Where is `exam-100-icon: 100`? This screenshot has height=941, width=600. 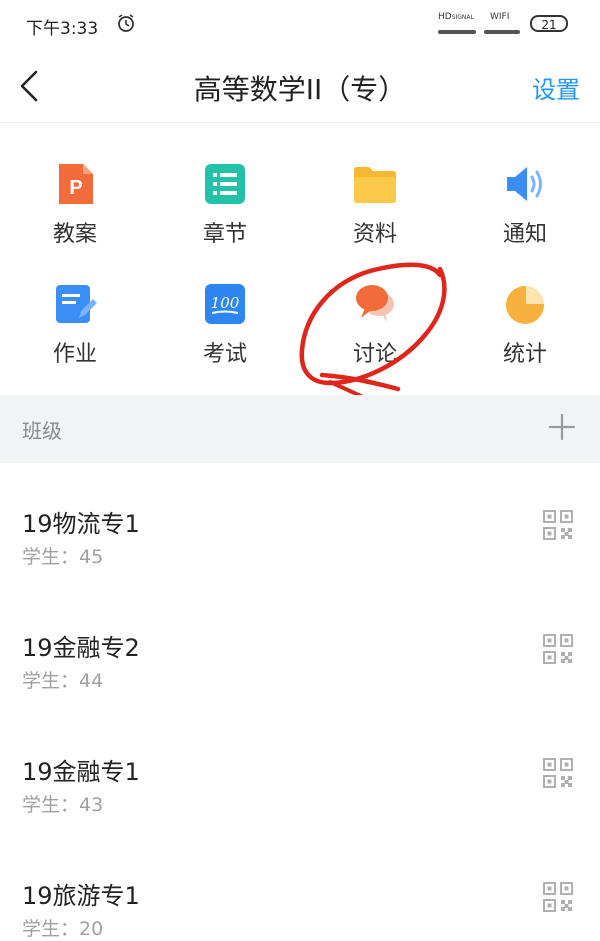 exam-100-icon: 100 is located at coordinates (225, 304).